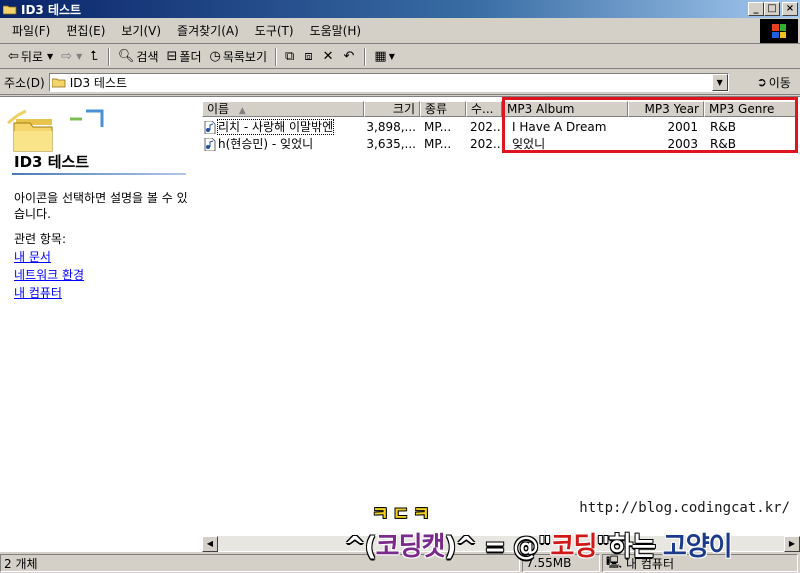 The image size is (800, 573). I want to click on copy-to-button: ⧈, so click(309, 57).